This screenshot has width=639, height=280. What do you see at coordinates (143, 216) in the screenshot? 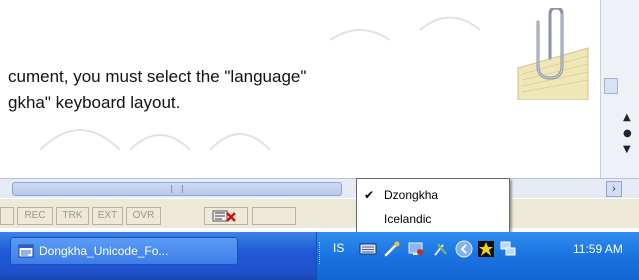
I see `ovr-indicator: OVR` at bounding box center [143, 216].